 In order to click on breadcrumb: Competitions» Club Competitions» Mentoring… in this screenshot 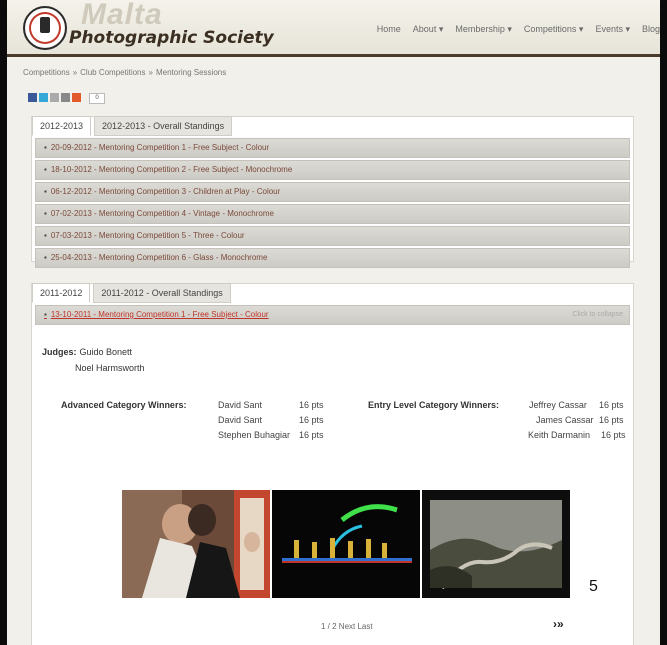, I will do `click(124, 72)`.